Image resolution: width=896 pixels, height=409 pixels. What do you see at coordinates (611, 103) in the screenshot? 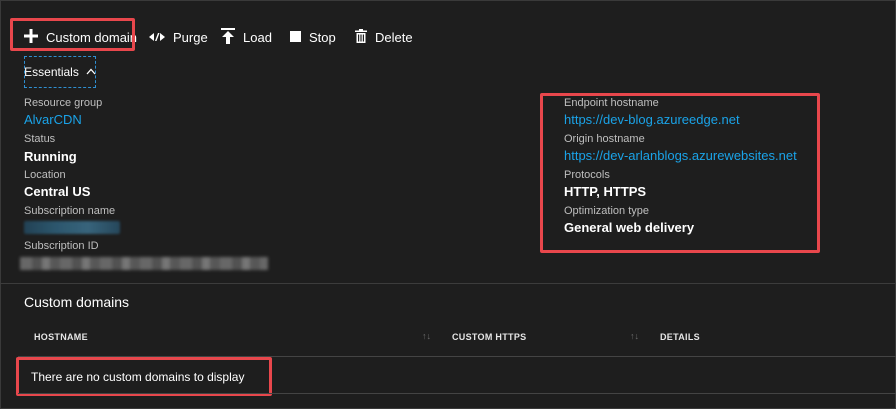
I see `endpoint-hostname-label: Endpoint hostname` at bounding box center [611, 103].